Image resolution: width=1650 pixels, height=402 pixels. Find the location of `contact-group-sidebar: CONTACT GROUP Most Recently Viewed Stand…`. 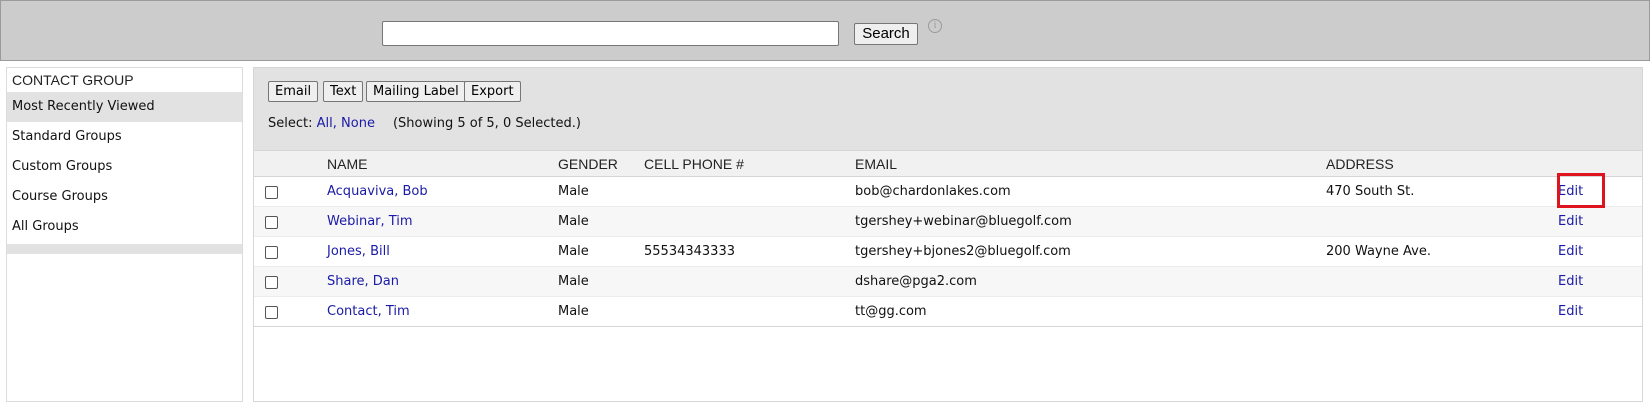

contact-group-sidebar: CONTACT GROUP Most Recently Viewed Stand… is located at coordinates (124, 234).